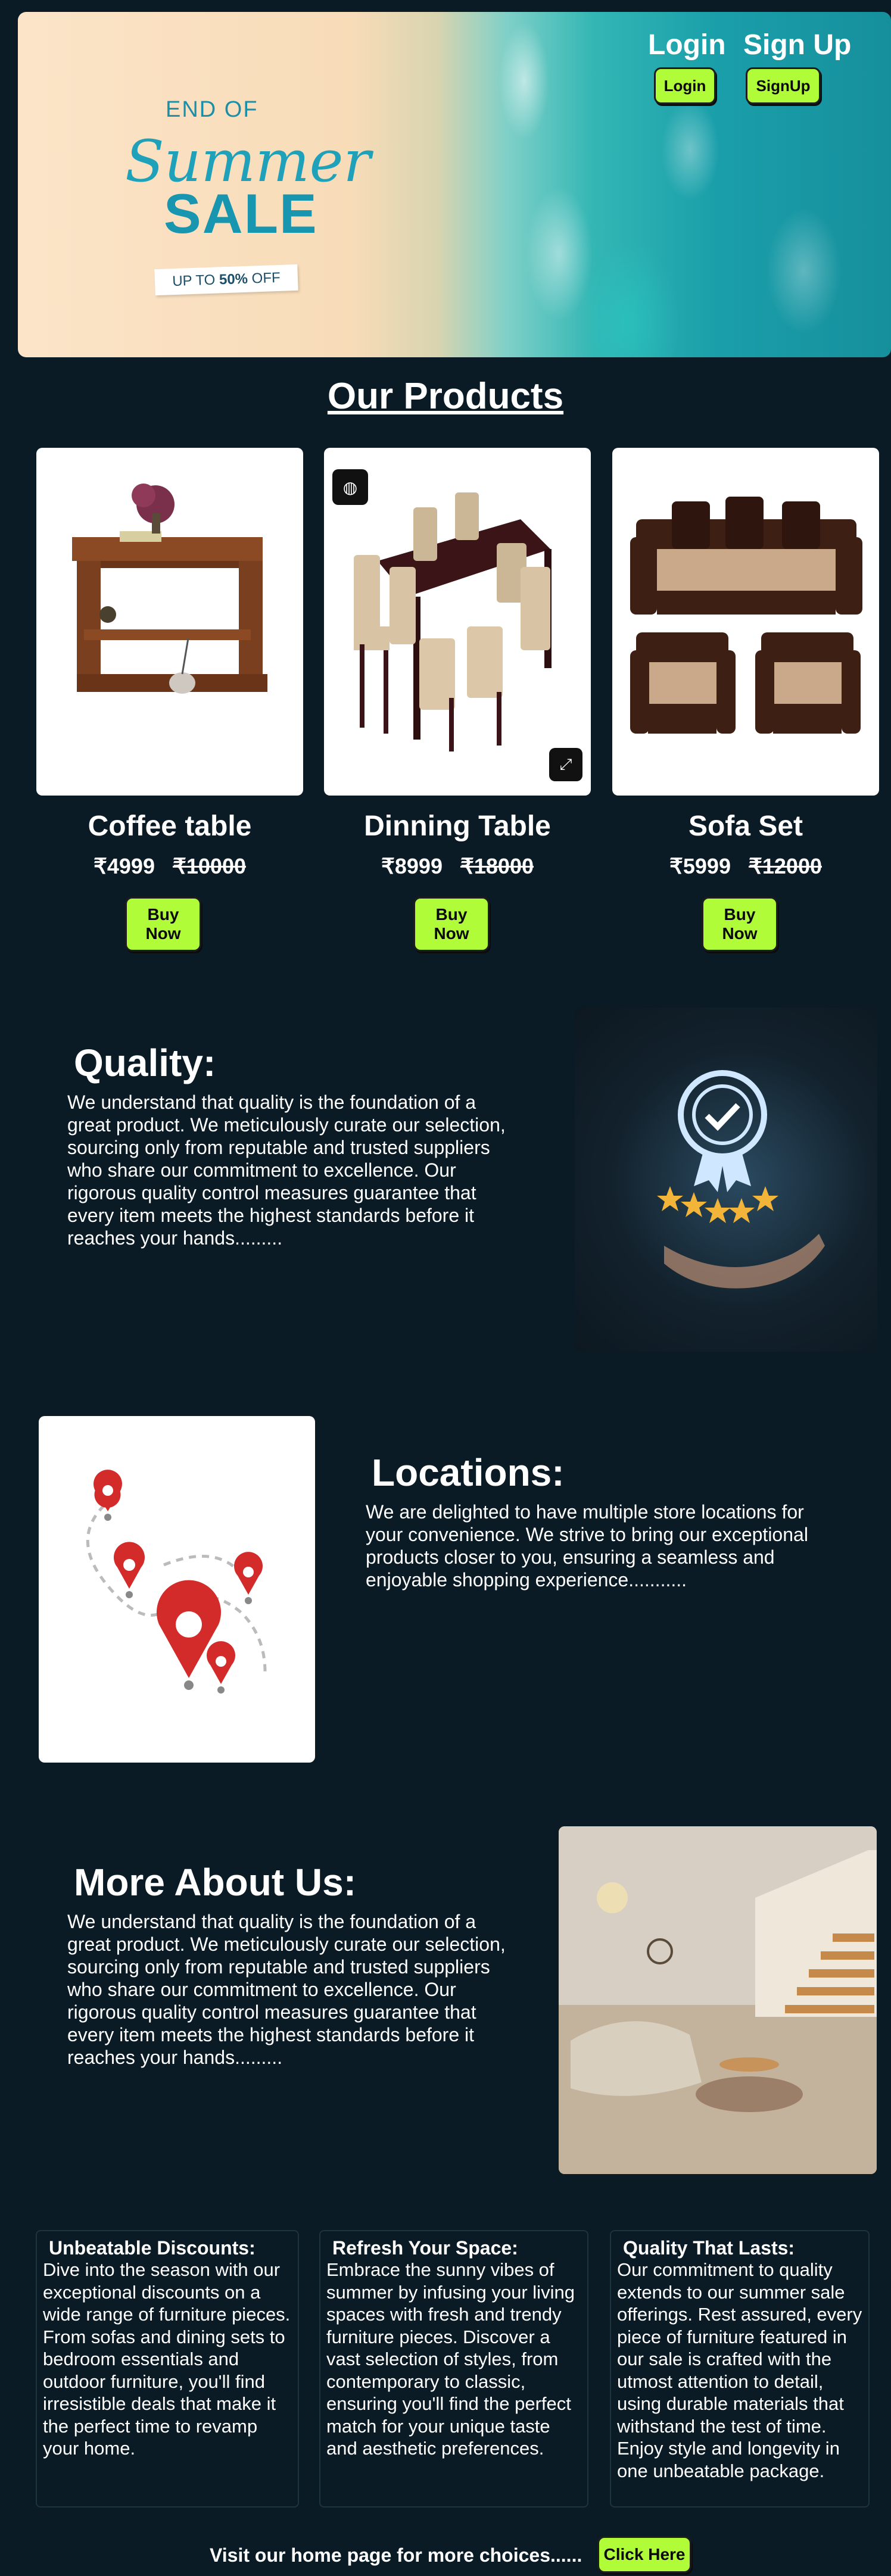  Describe the element at coordinates (783, 85) in the screenshot. I see `signup-button: SignUp` at that location.